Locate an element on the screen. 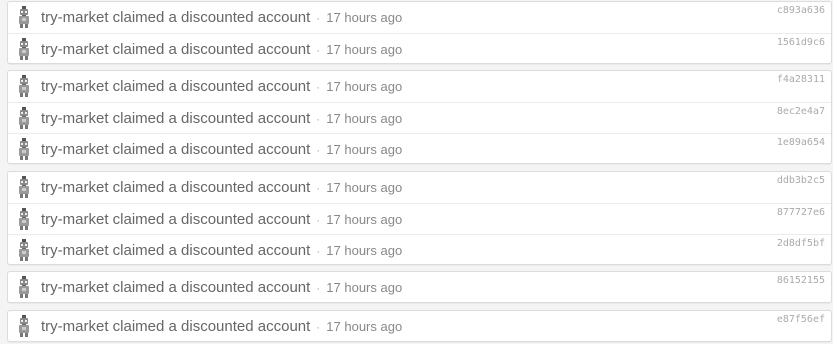 Image resolution: width=833 pixels, height=344 pixels. event-hash: 8ec2e4a7 is located at coordinates (800, 111).